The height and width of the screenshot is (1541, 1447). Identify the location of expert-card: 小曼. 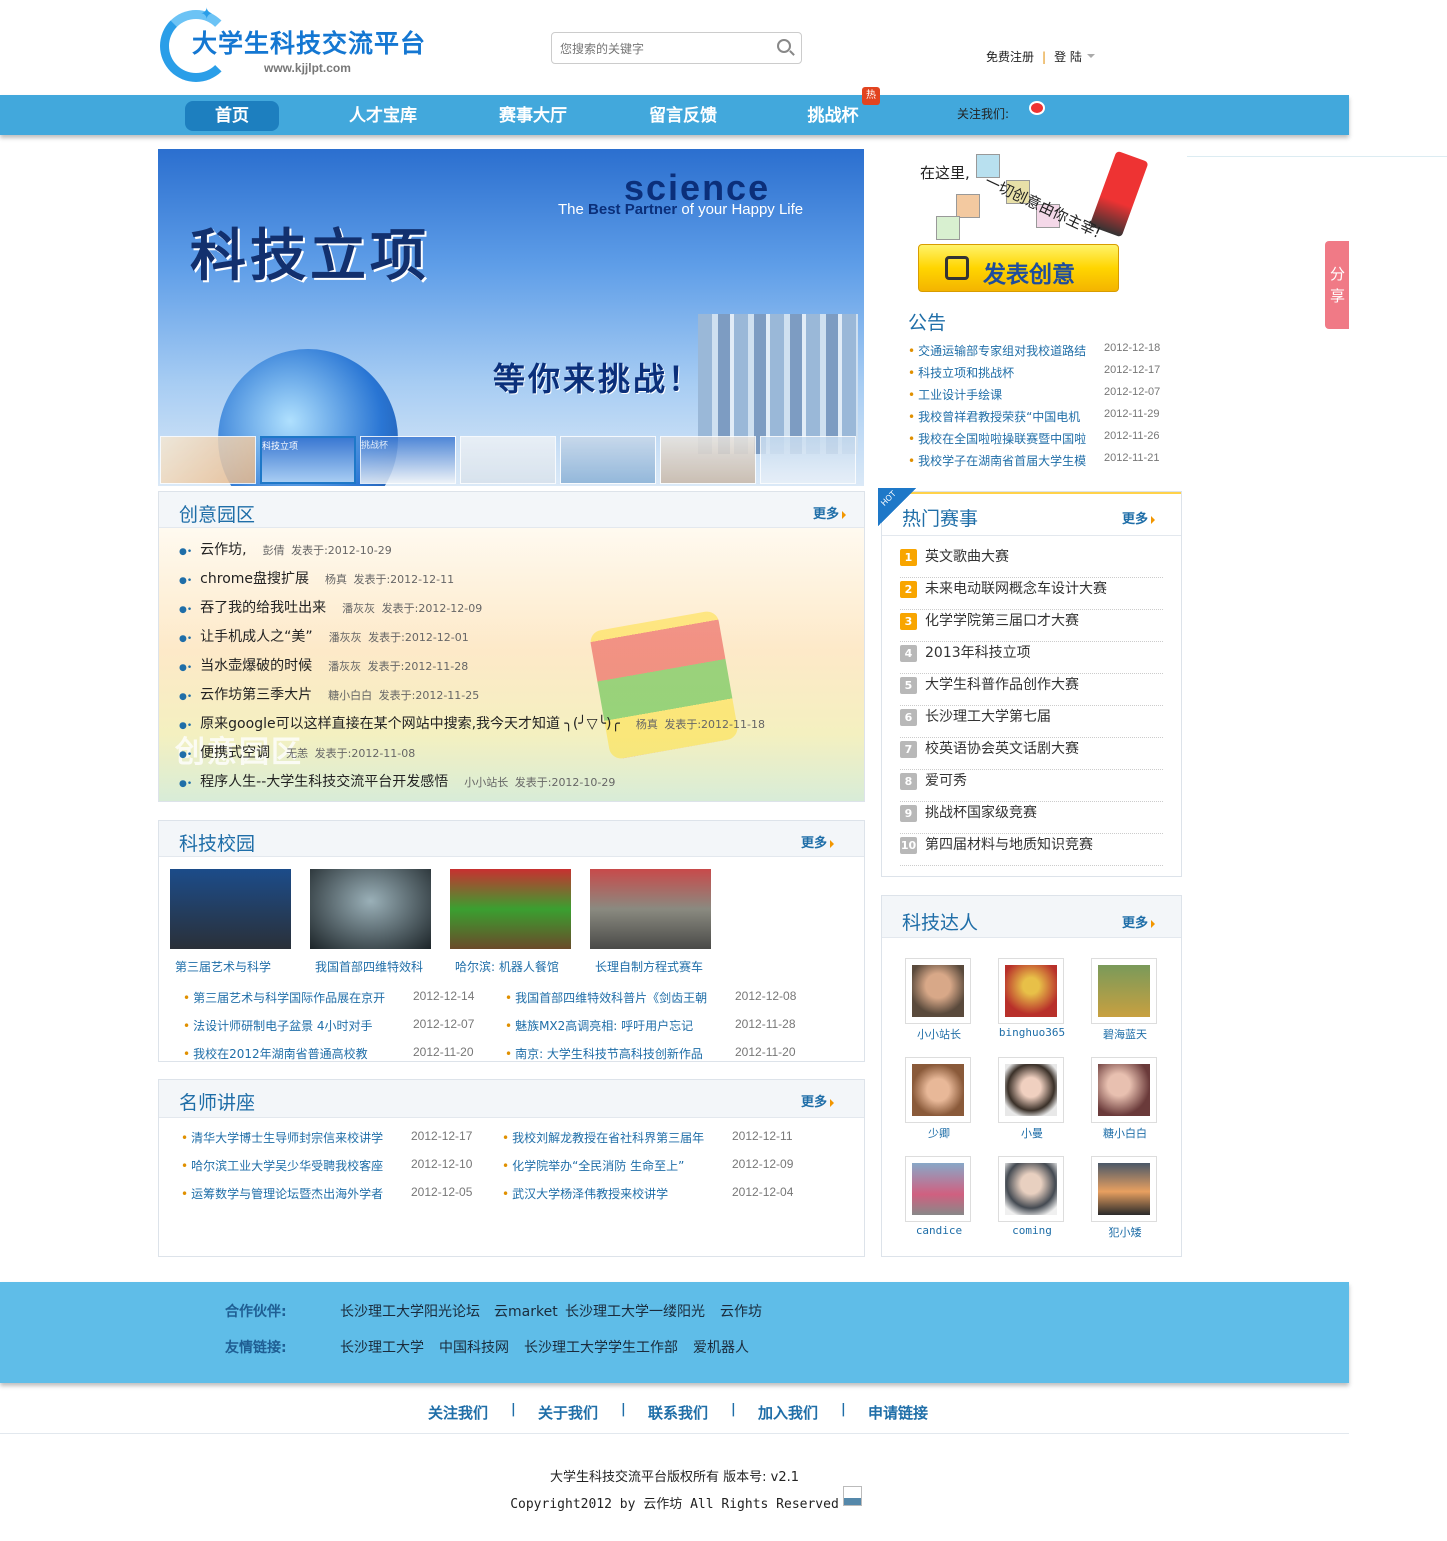
(1032, 1102).